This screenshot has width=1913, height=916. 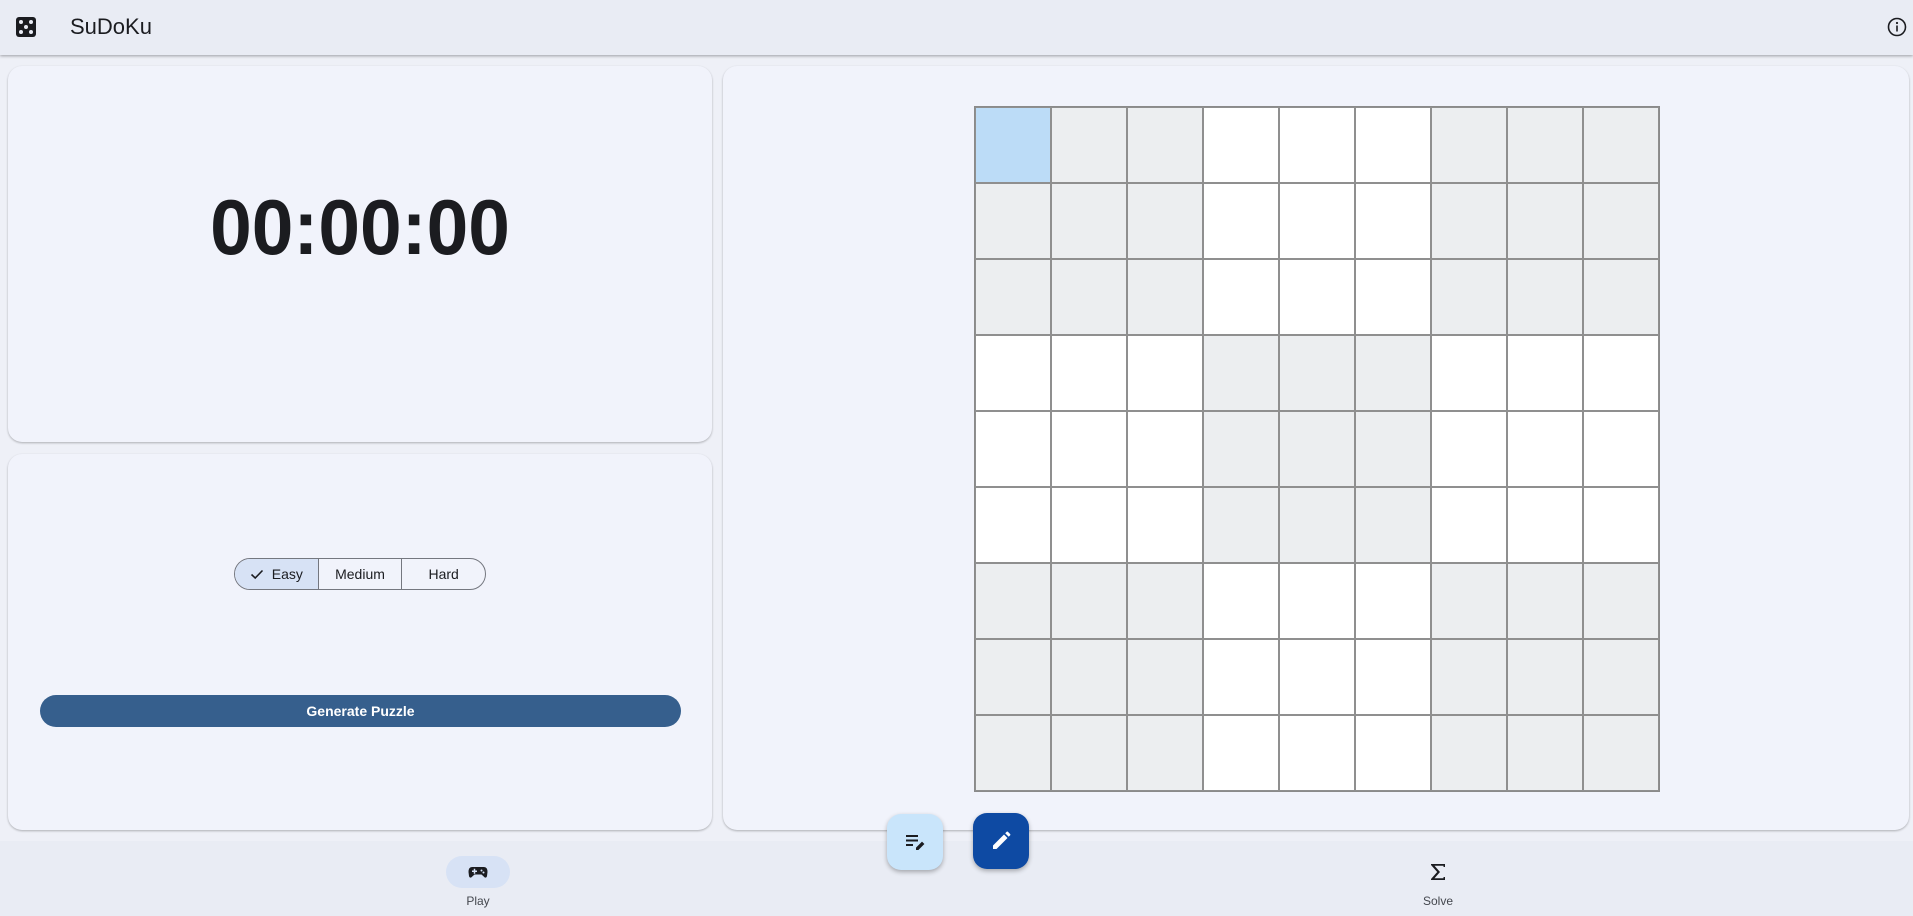 I want to click on difficulty-medium: Medium, so click(x=359, y=574).